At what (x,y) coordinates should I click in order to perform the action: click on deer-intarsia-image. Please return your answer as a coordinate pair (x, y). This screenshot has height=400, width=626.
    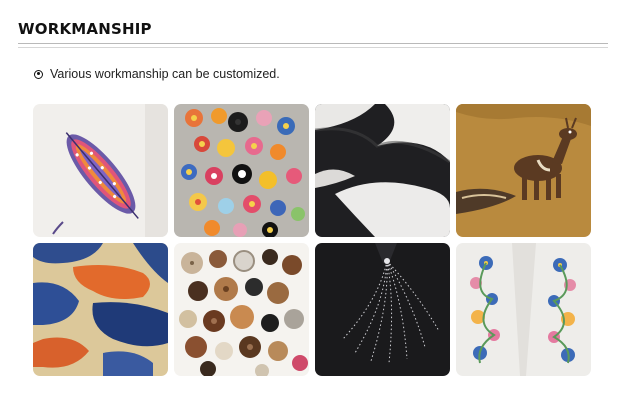
    Looking at the image, I should click on (523, 170).